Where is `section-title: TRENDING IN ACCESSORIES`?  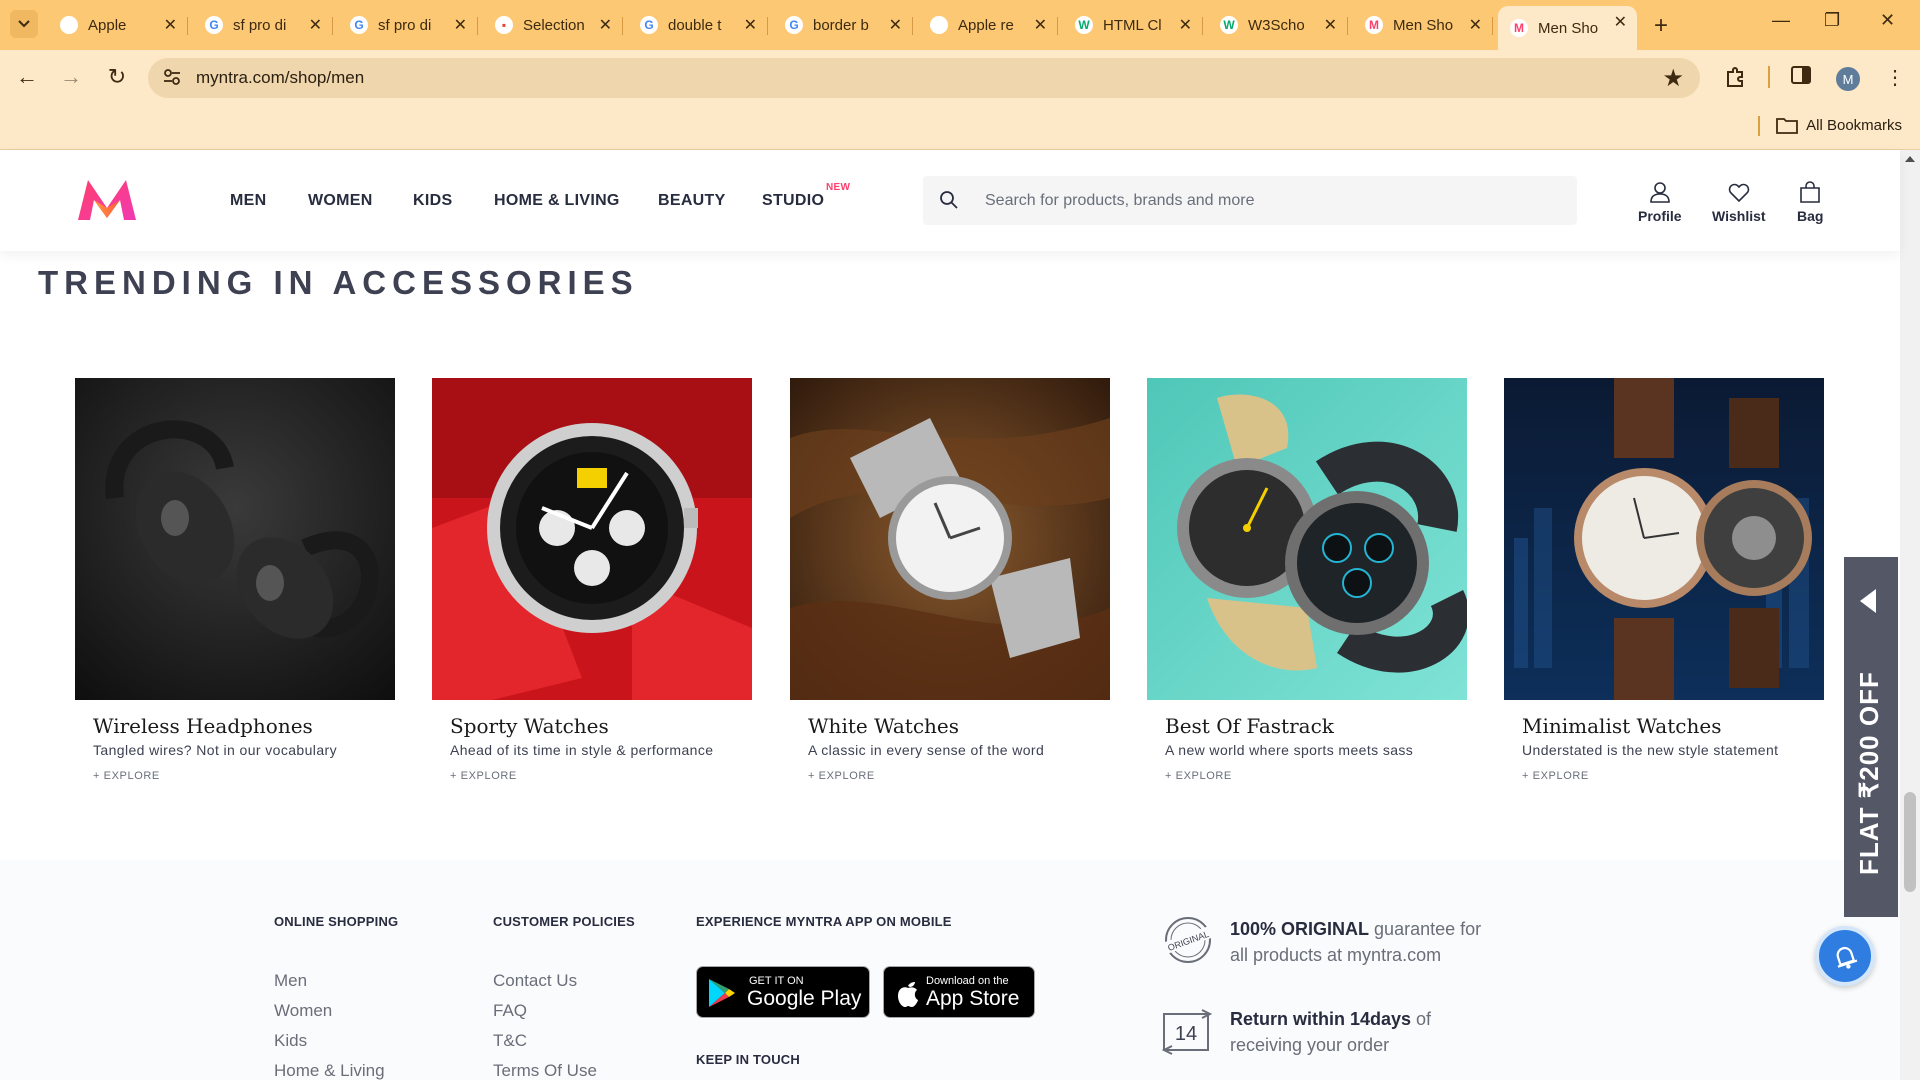
section-title: TRENDING IN ACCESSORIES is located at coordinates (338, 282).